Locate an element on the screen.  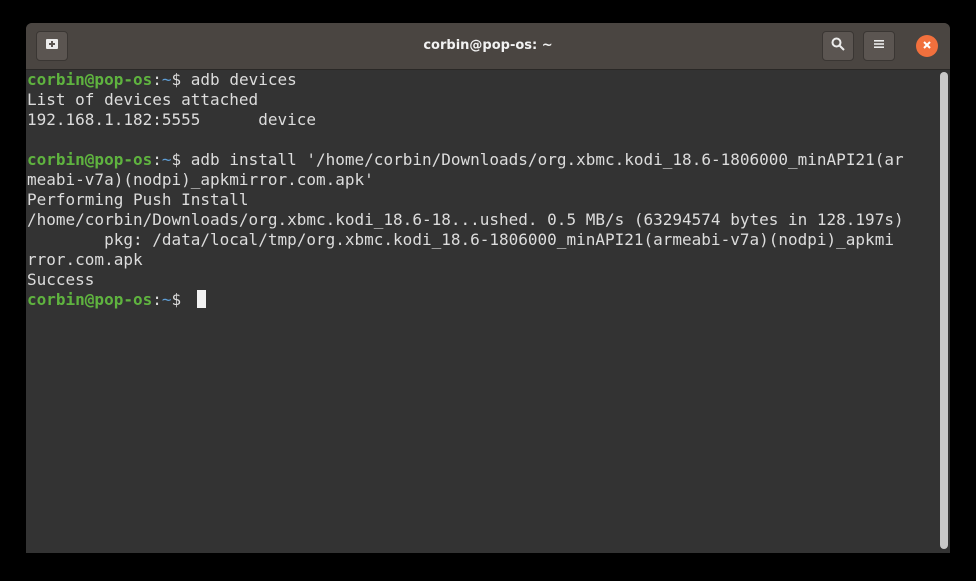
scrollbar-thumb is located at coordinates (944, 310).